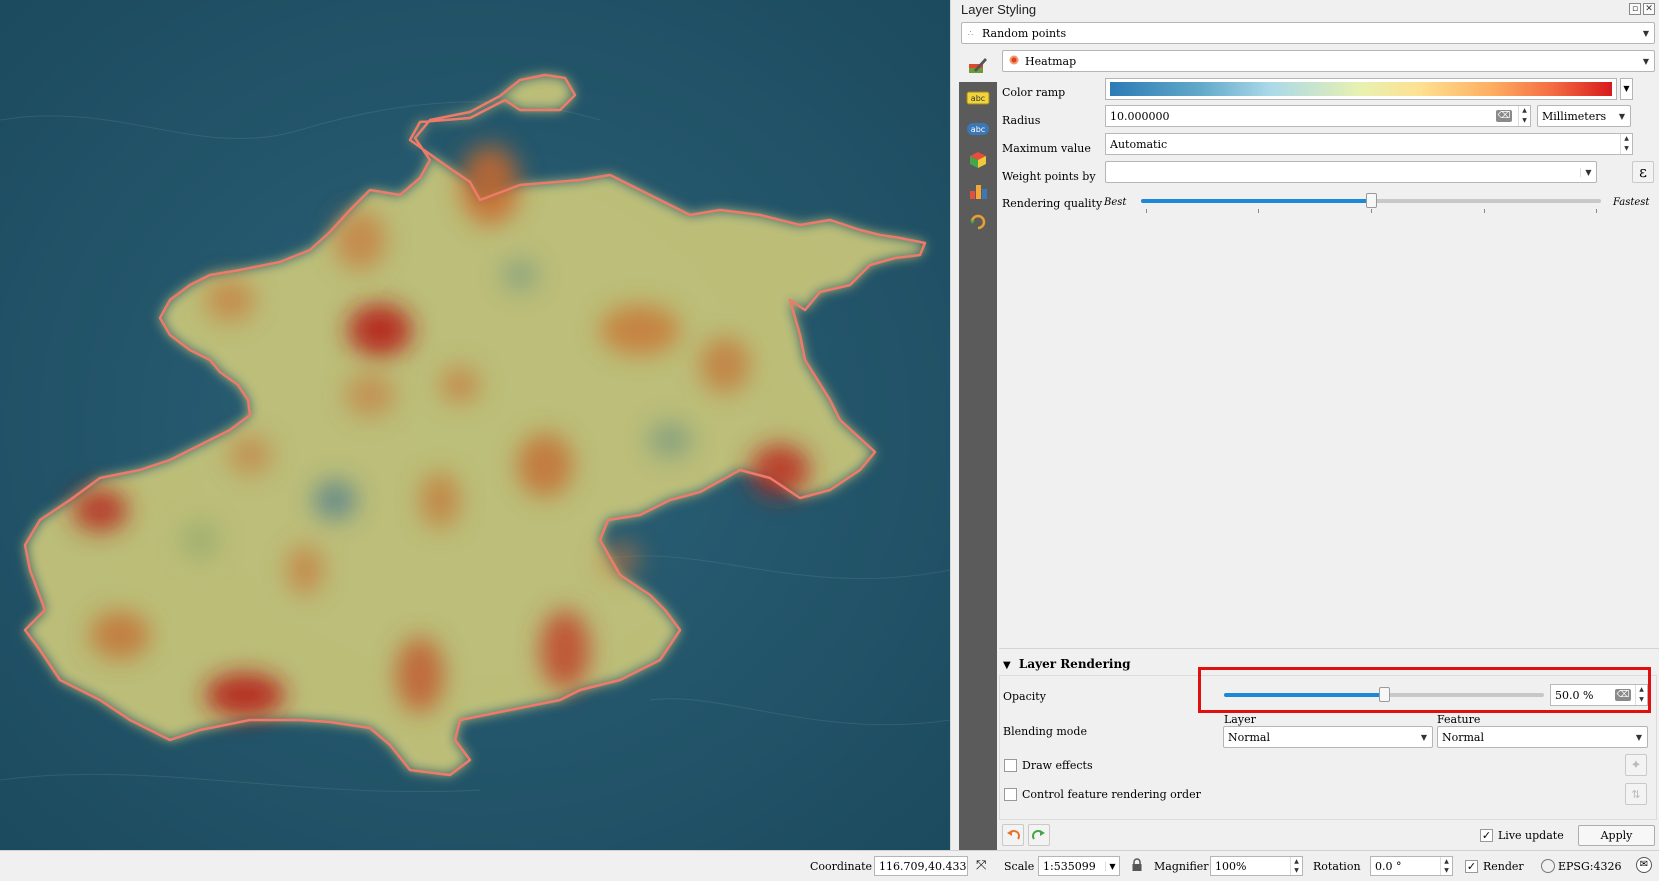  Describe the element at coordinates (1424, 690) in the screenshot. I see `opacity-highlight-box` at that location.